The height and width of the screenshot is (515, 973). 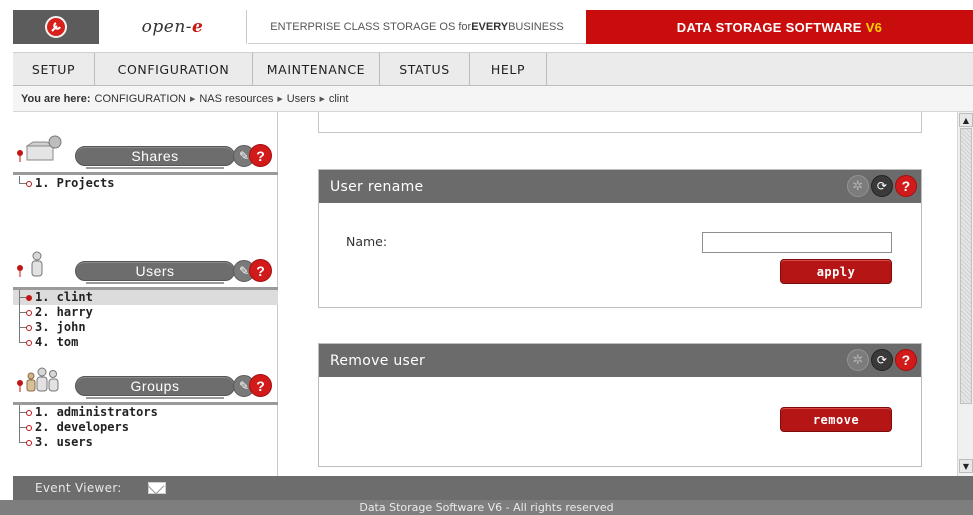 What do you see at coordinates (620, 405) in the screenshot?
I see `remove-user-section: Remove user ✲ ⟳ ? remove` at bounding box center [620, 405].